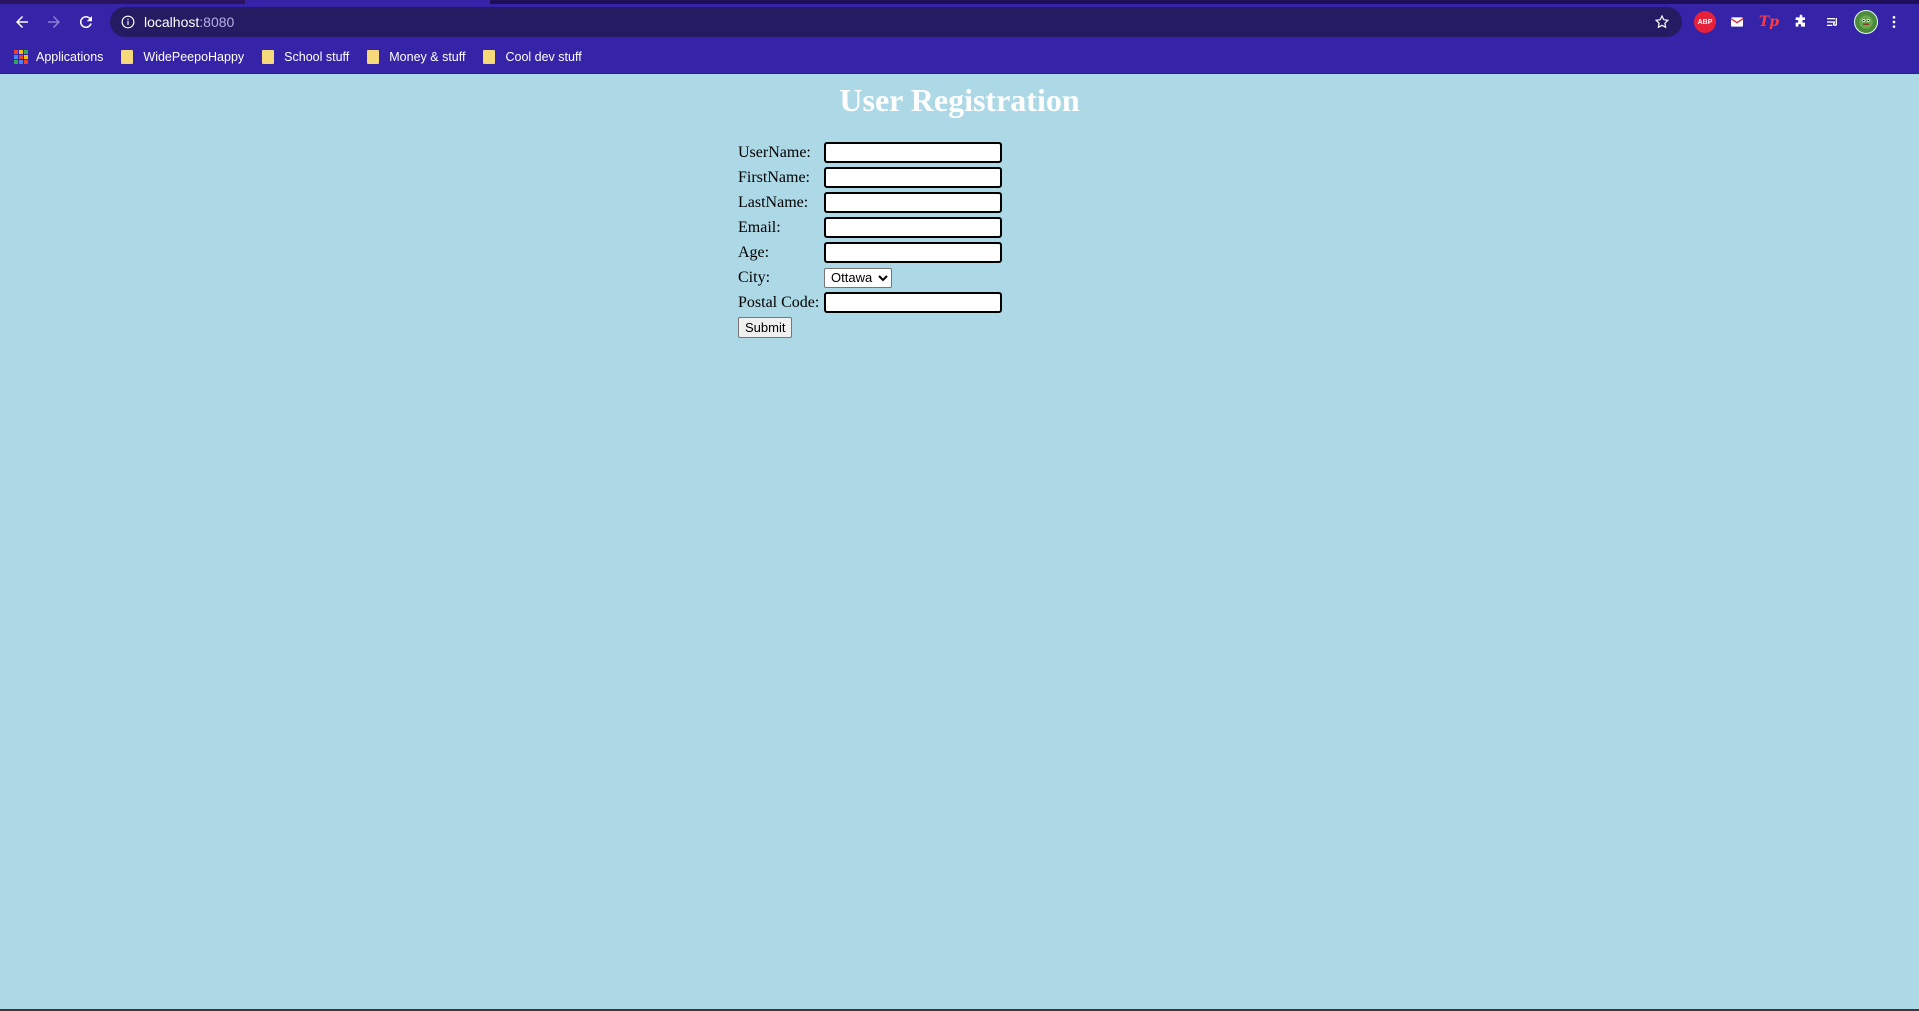  I want to click on form-row-email: Email:, so click(870, 227).